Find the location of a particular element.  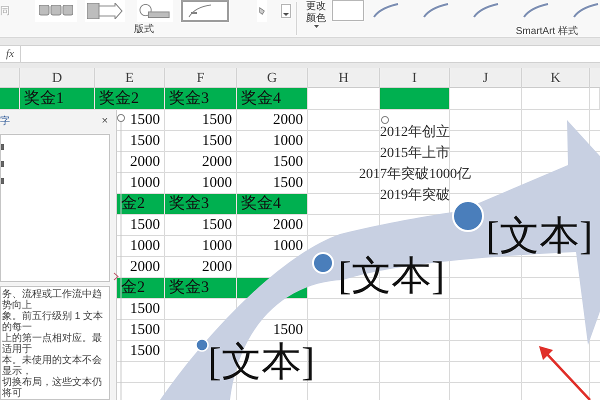

description-text: 象。前五行级别 1 文本的每一 is located at coordinates (53, 322).